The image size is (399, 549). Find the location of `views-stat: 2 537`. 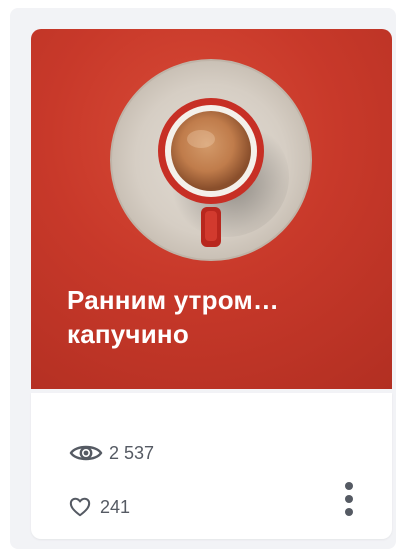

views-stat: 2 537 is located at coordinates (111, 453).